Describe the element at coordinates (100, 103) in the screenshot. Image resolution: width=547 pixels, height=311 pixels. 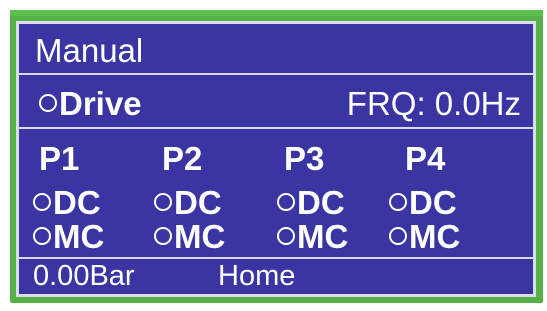
I see `drive-label: Drive` at that location.